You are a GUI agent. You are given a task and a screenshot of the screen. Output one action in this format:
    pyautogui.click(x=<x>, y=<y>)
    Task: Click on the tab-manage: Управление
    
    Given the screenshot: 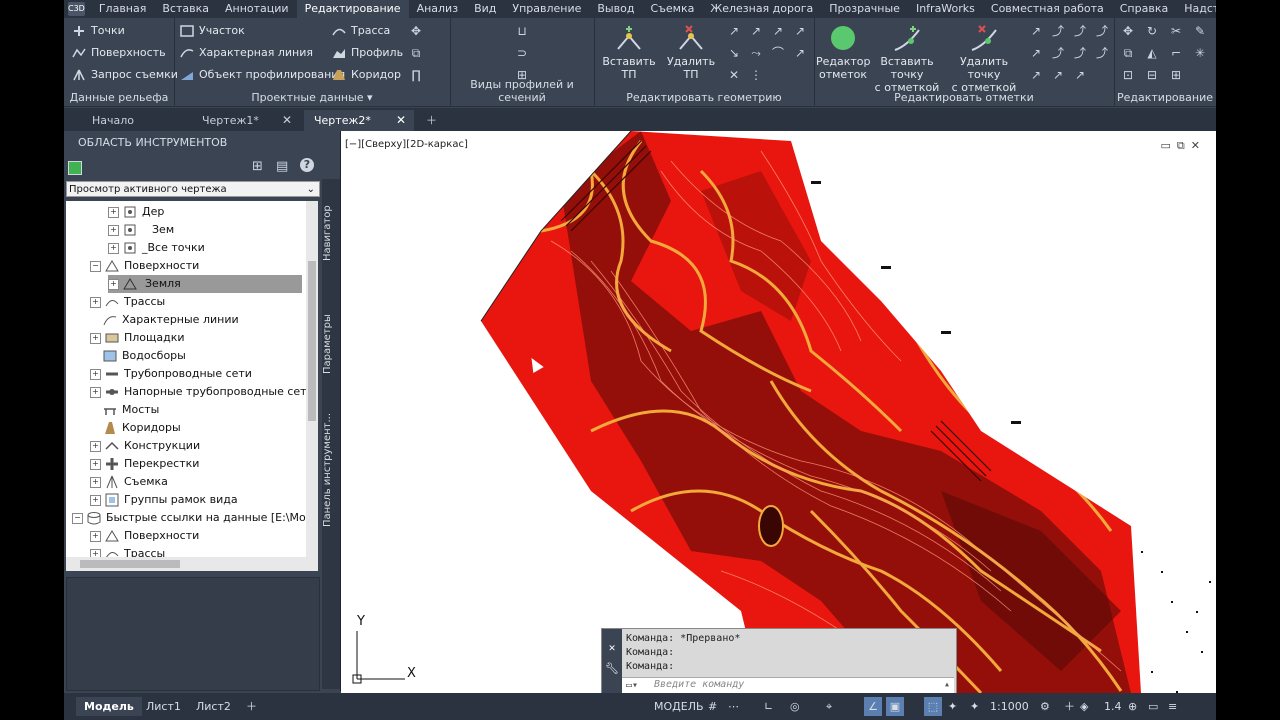 What is the action you would take?
    pyautogui.click(x=546, y=9)
    